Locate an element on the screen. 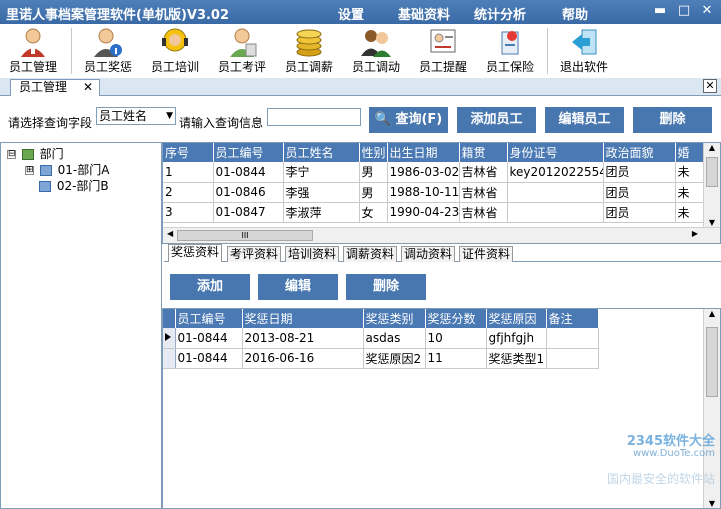  minimize-icon: ▬ is located at coordinates (660, 11).